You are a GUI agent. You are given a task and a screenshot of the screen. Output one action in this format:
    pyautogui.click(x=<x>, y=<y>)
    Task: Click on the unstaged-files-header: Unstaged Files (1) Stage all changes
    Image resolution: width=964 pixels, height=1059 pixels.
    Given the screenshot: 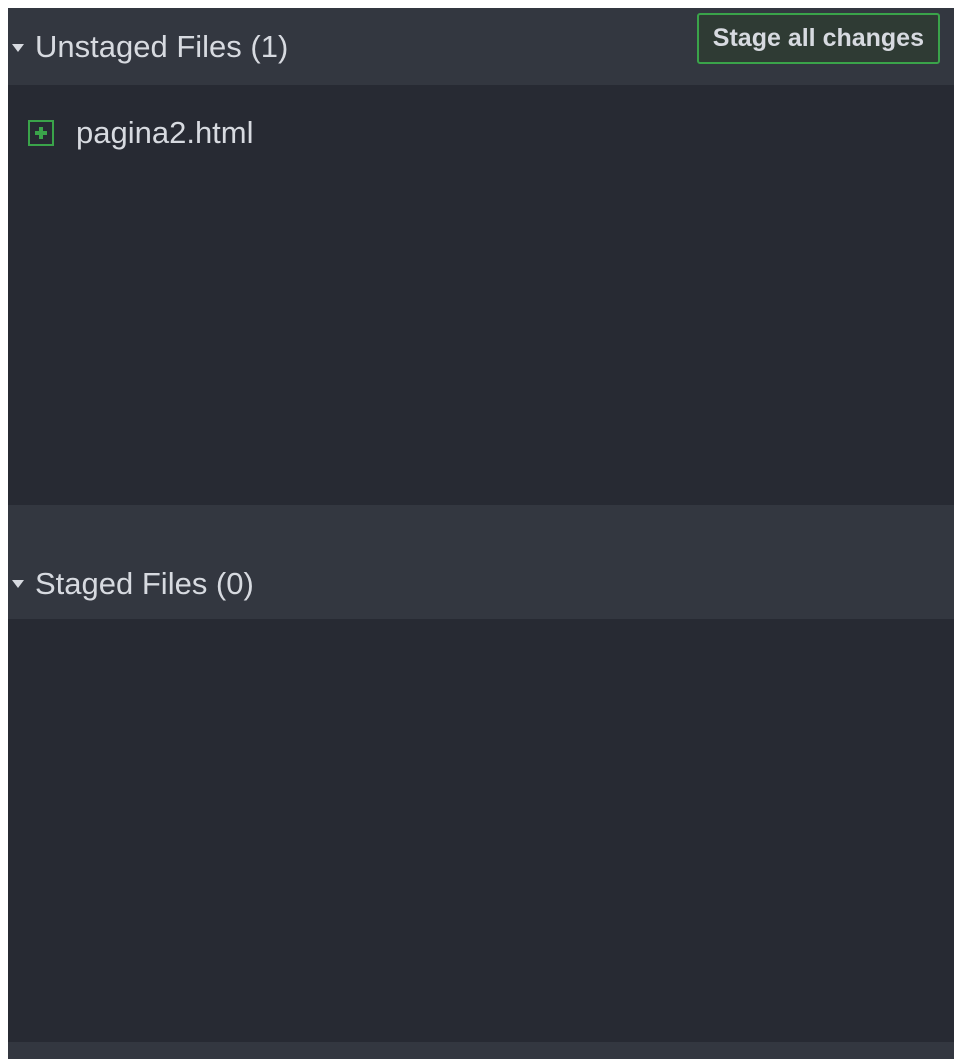 What is the action you would take?
    pyautogui.click(x=481, y=46)
    